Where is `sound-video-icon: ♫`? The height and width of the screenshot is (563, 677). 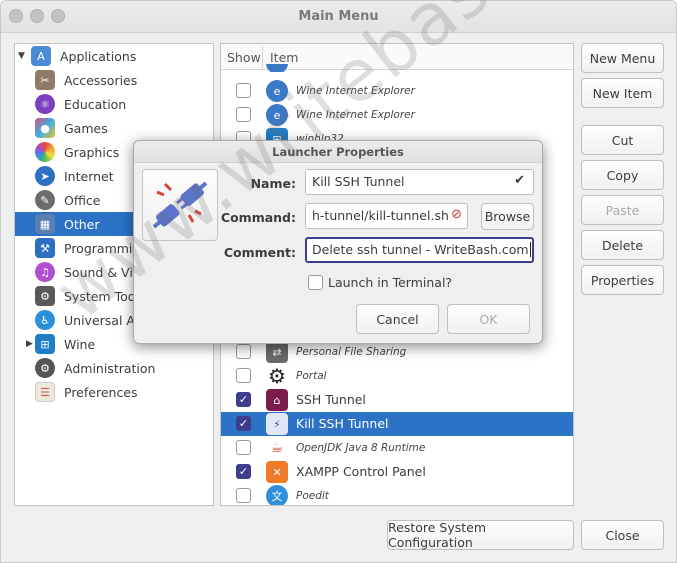
sound-video-icon: ♫ is located at coordinates (45, 272).